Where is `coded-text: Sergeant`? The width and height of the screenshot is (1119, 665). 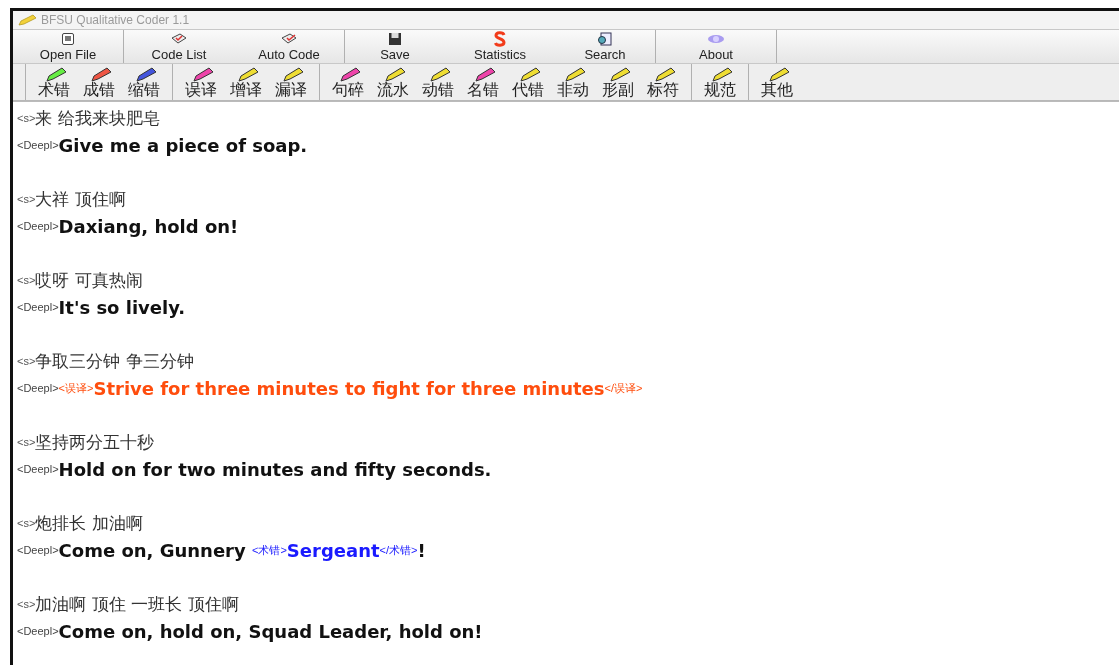 coded-text: Sergeant is located at coordinates (333, 551).